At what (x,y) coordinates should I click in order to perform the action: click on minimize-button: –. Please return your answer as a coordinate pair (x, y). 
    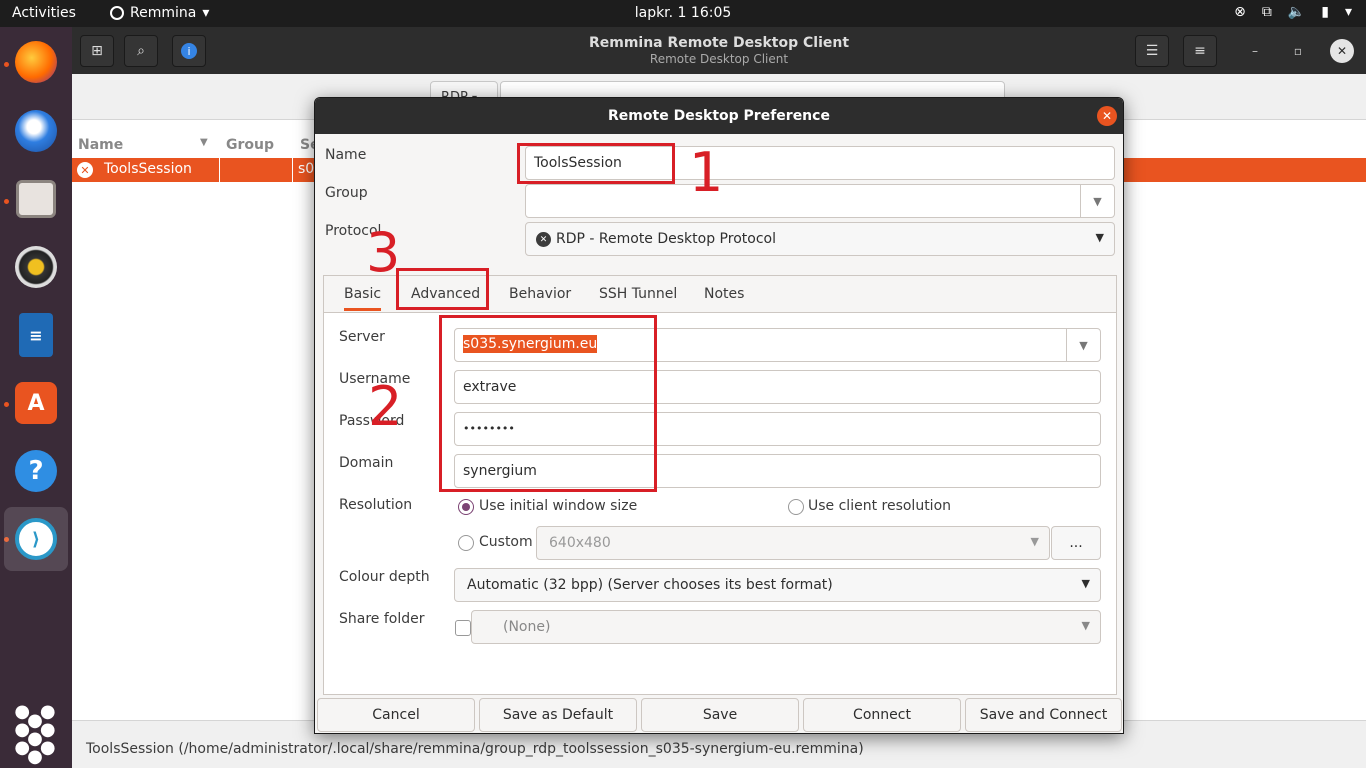
    Looking at the image, I should click on (1255, 51).